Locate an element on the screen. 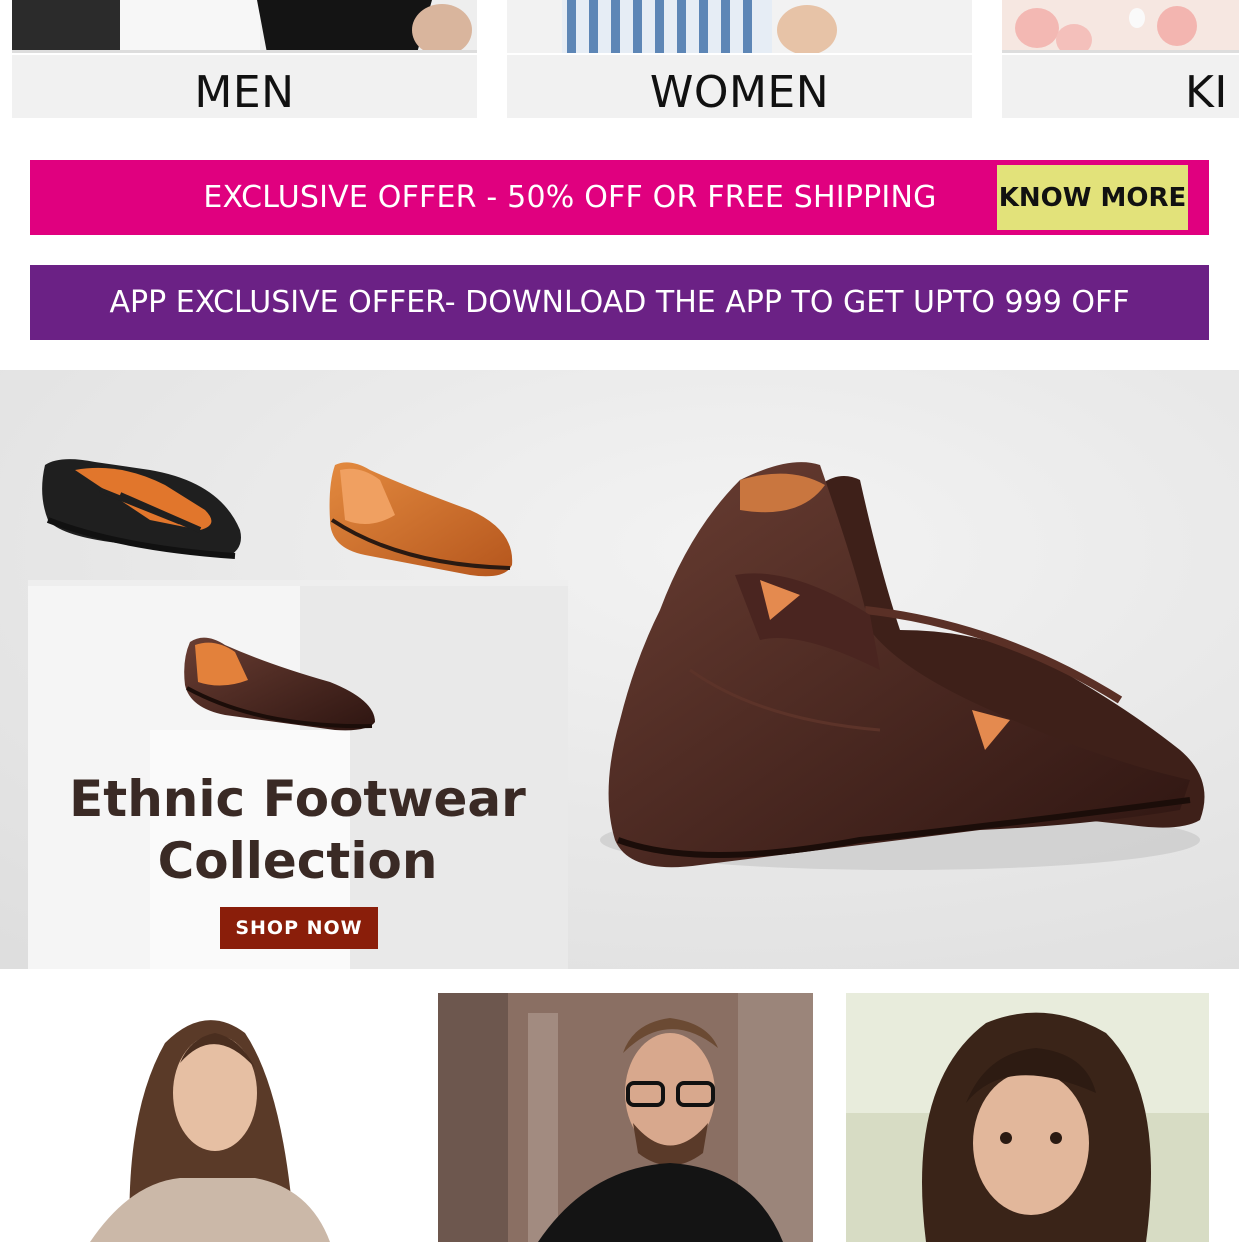 This screenshot has height=1242, width=1239. category-tile-kids: KI is located at coordinates (1120, 59).